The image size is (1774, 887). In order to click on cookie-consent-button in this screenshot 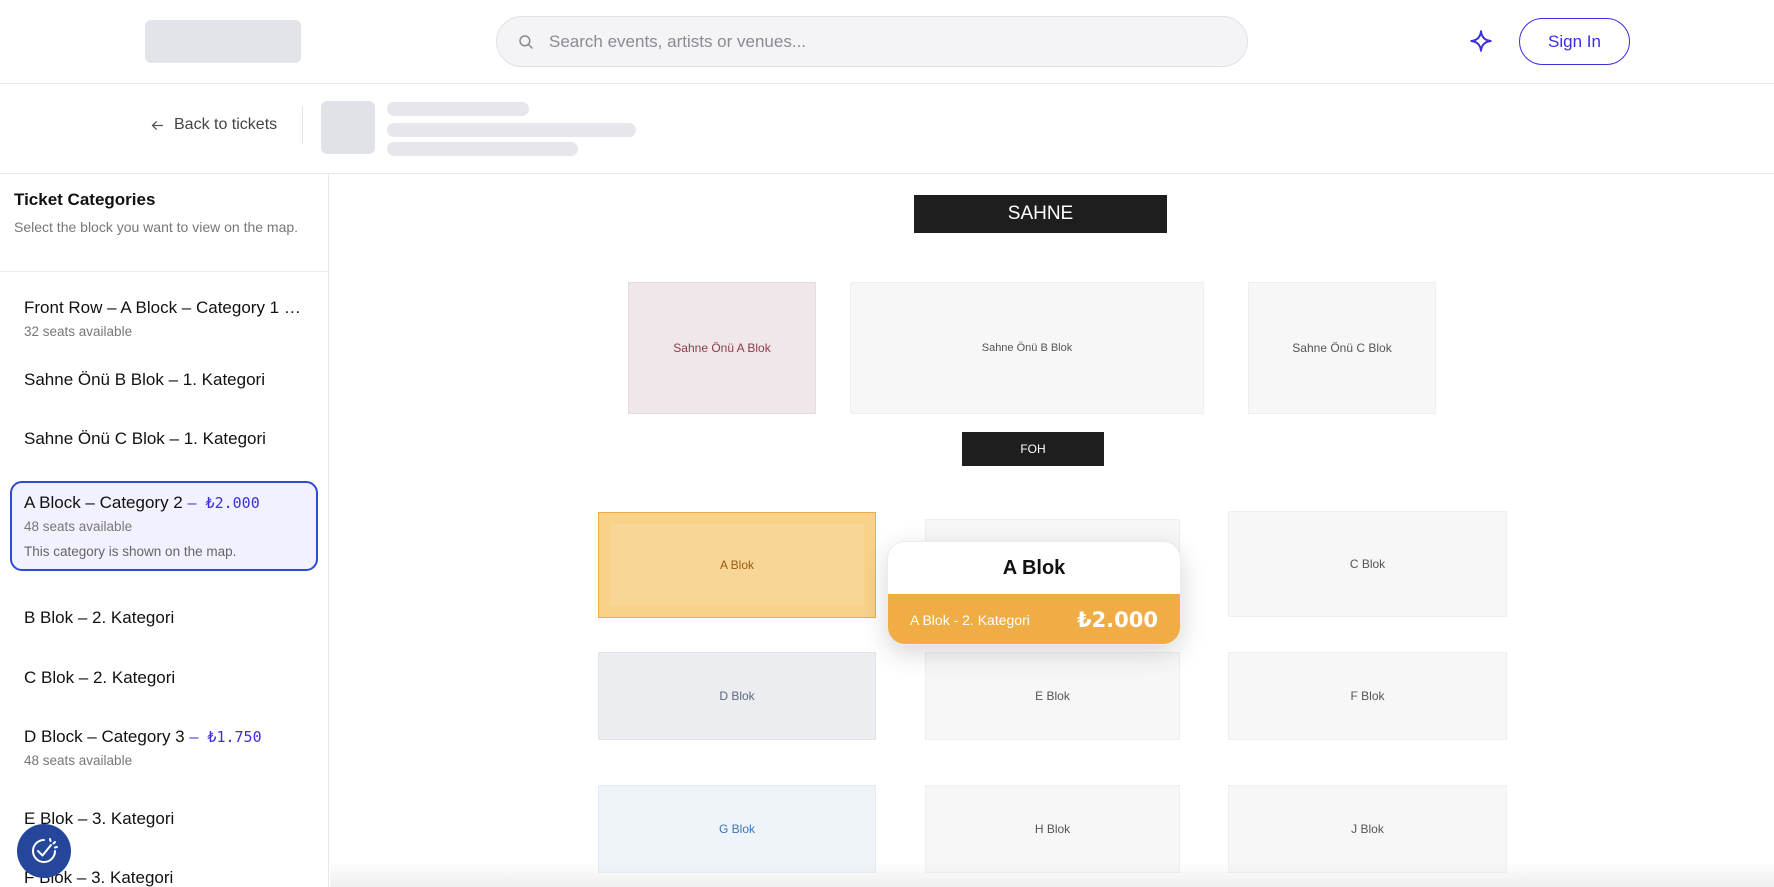, I will do `click(44, 851)`.